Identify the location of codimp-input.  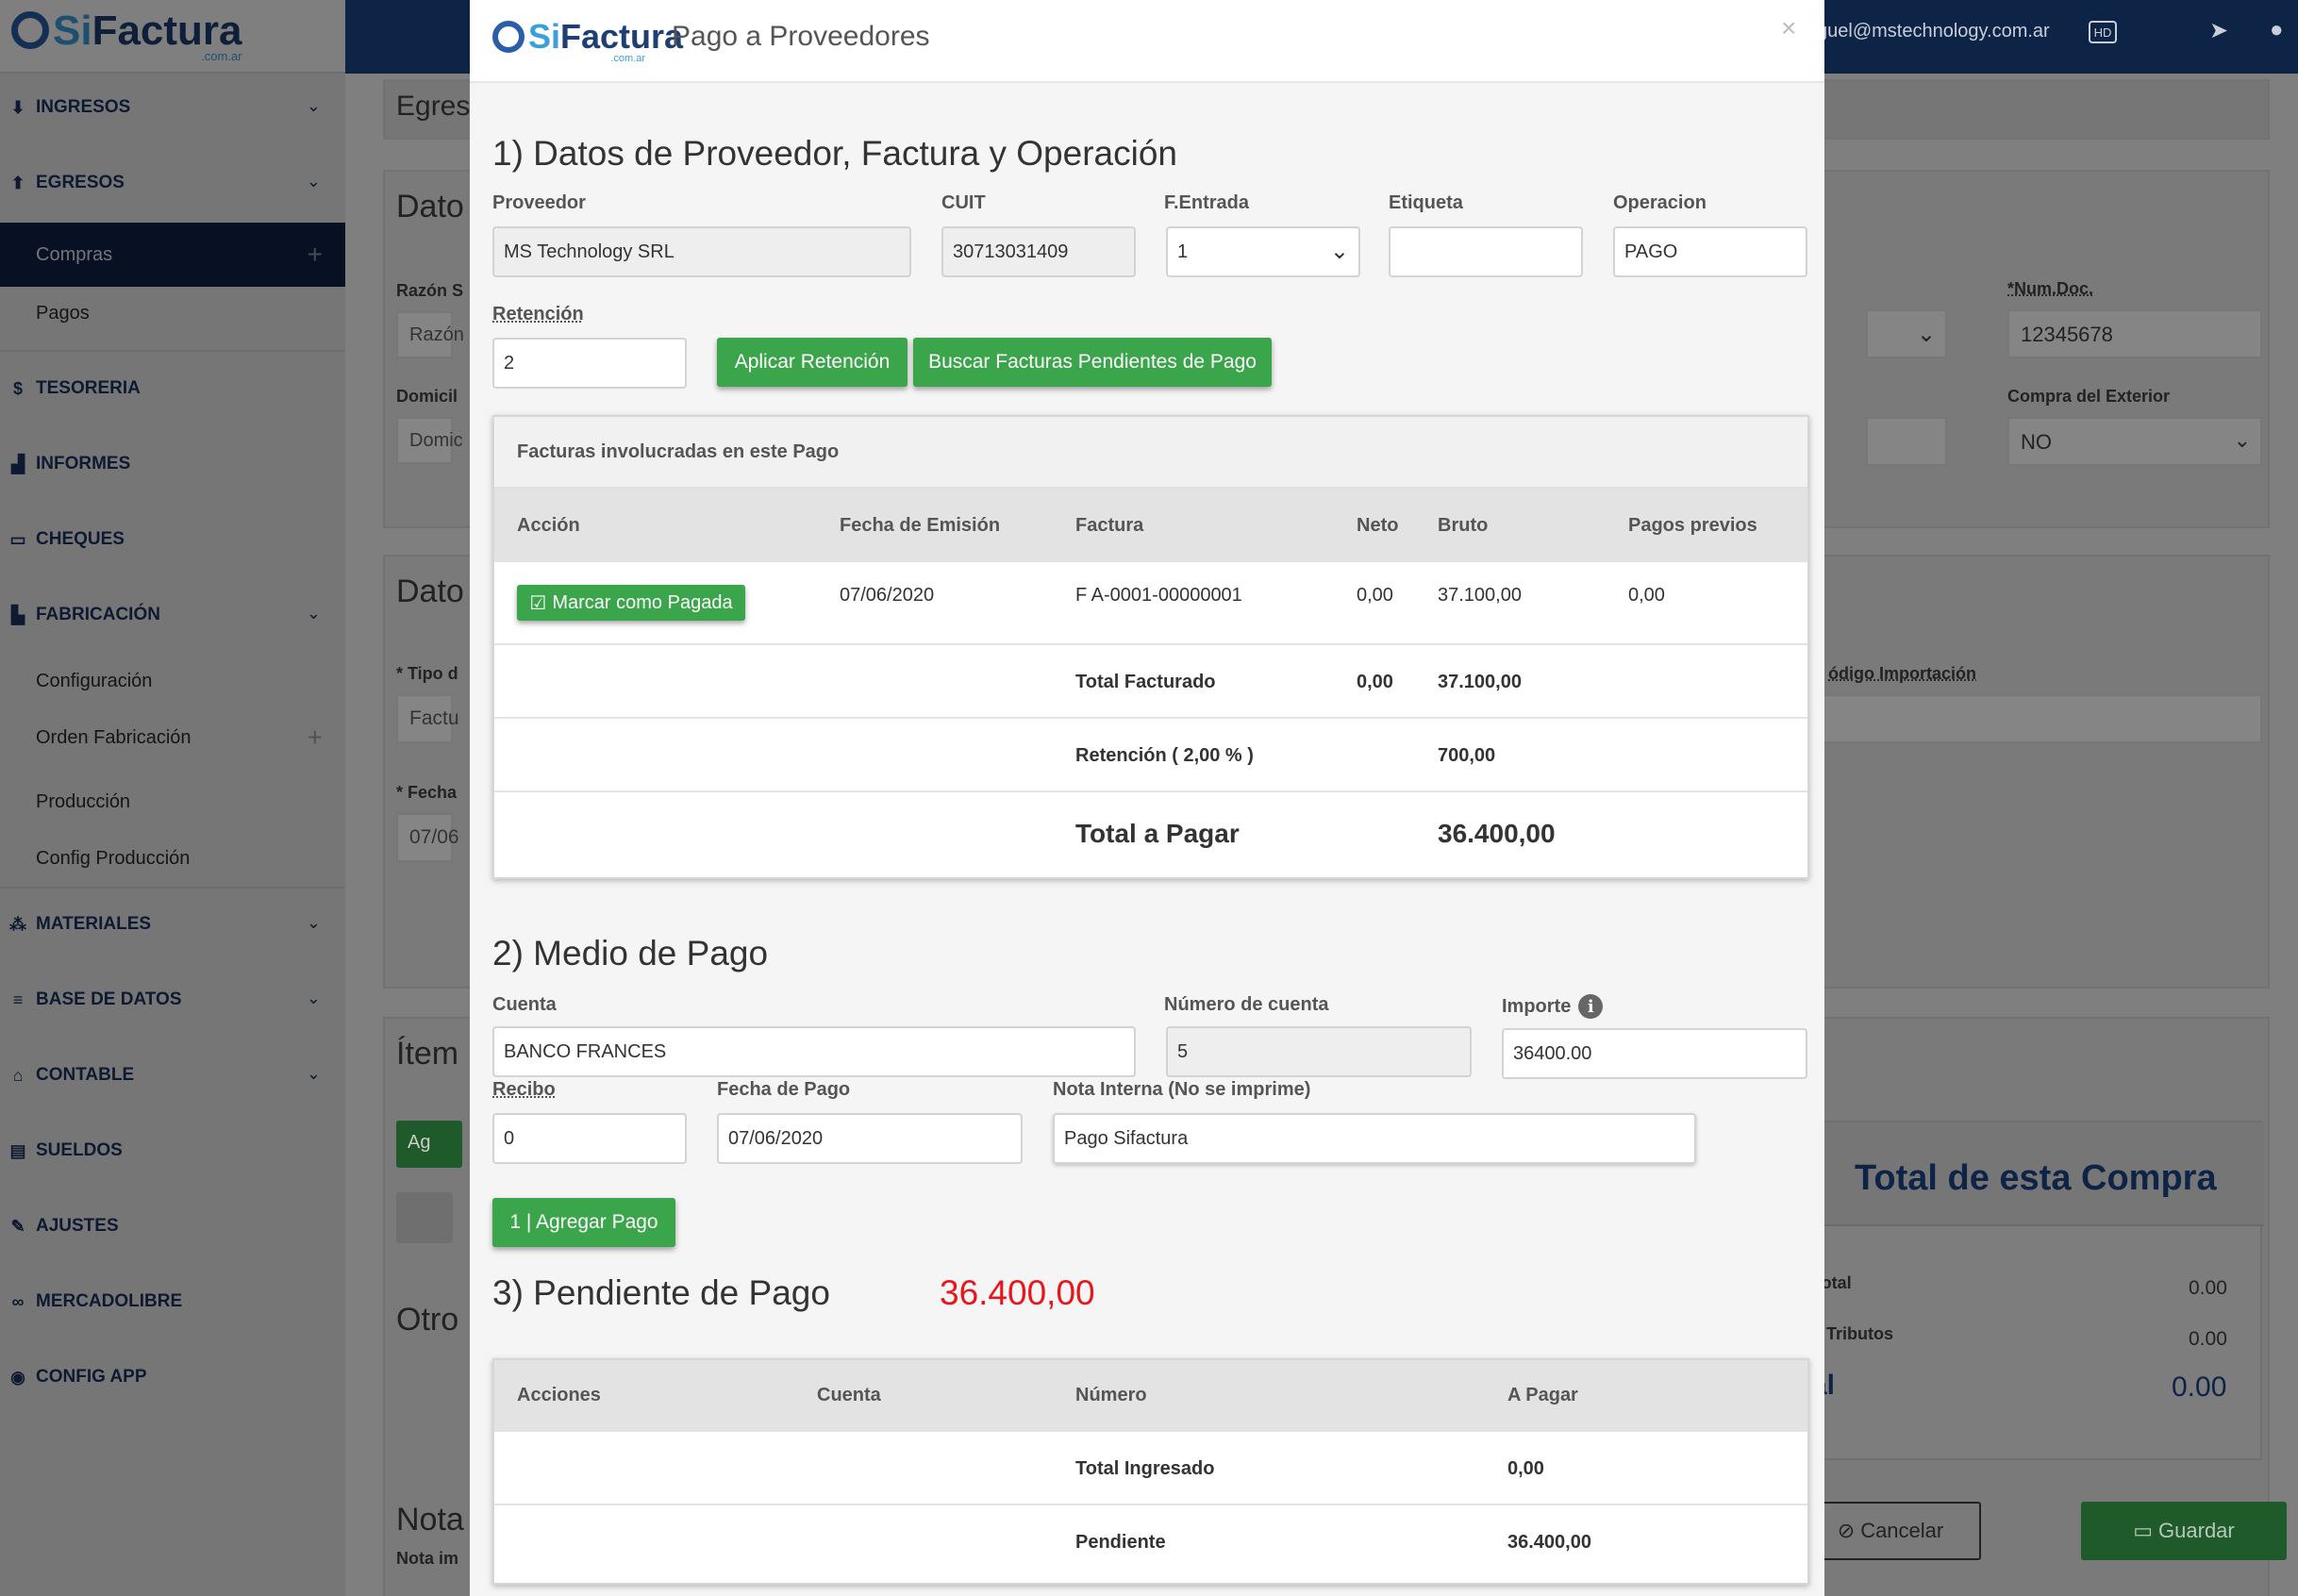
(2035, 718).